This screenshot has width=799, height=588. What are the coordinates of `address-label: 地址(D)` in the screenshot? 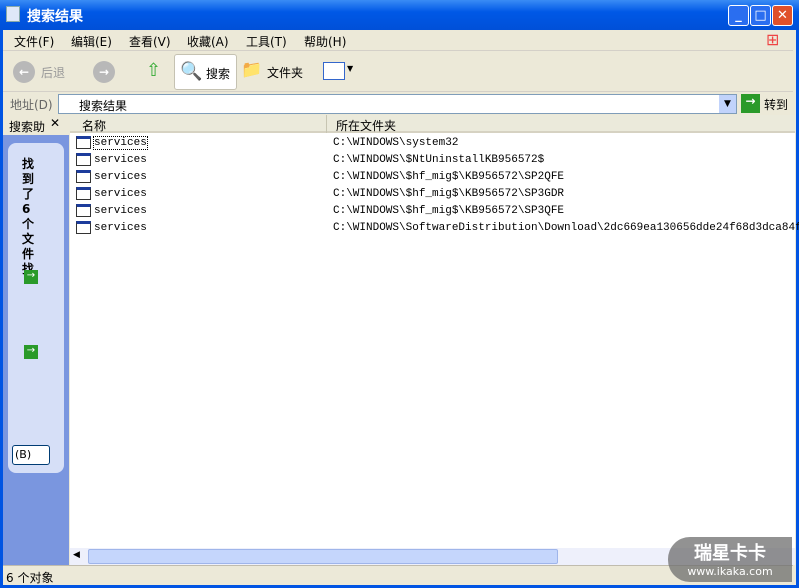 It's located at (31, 105).